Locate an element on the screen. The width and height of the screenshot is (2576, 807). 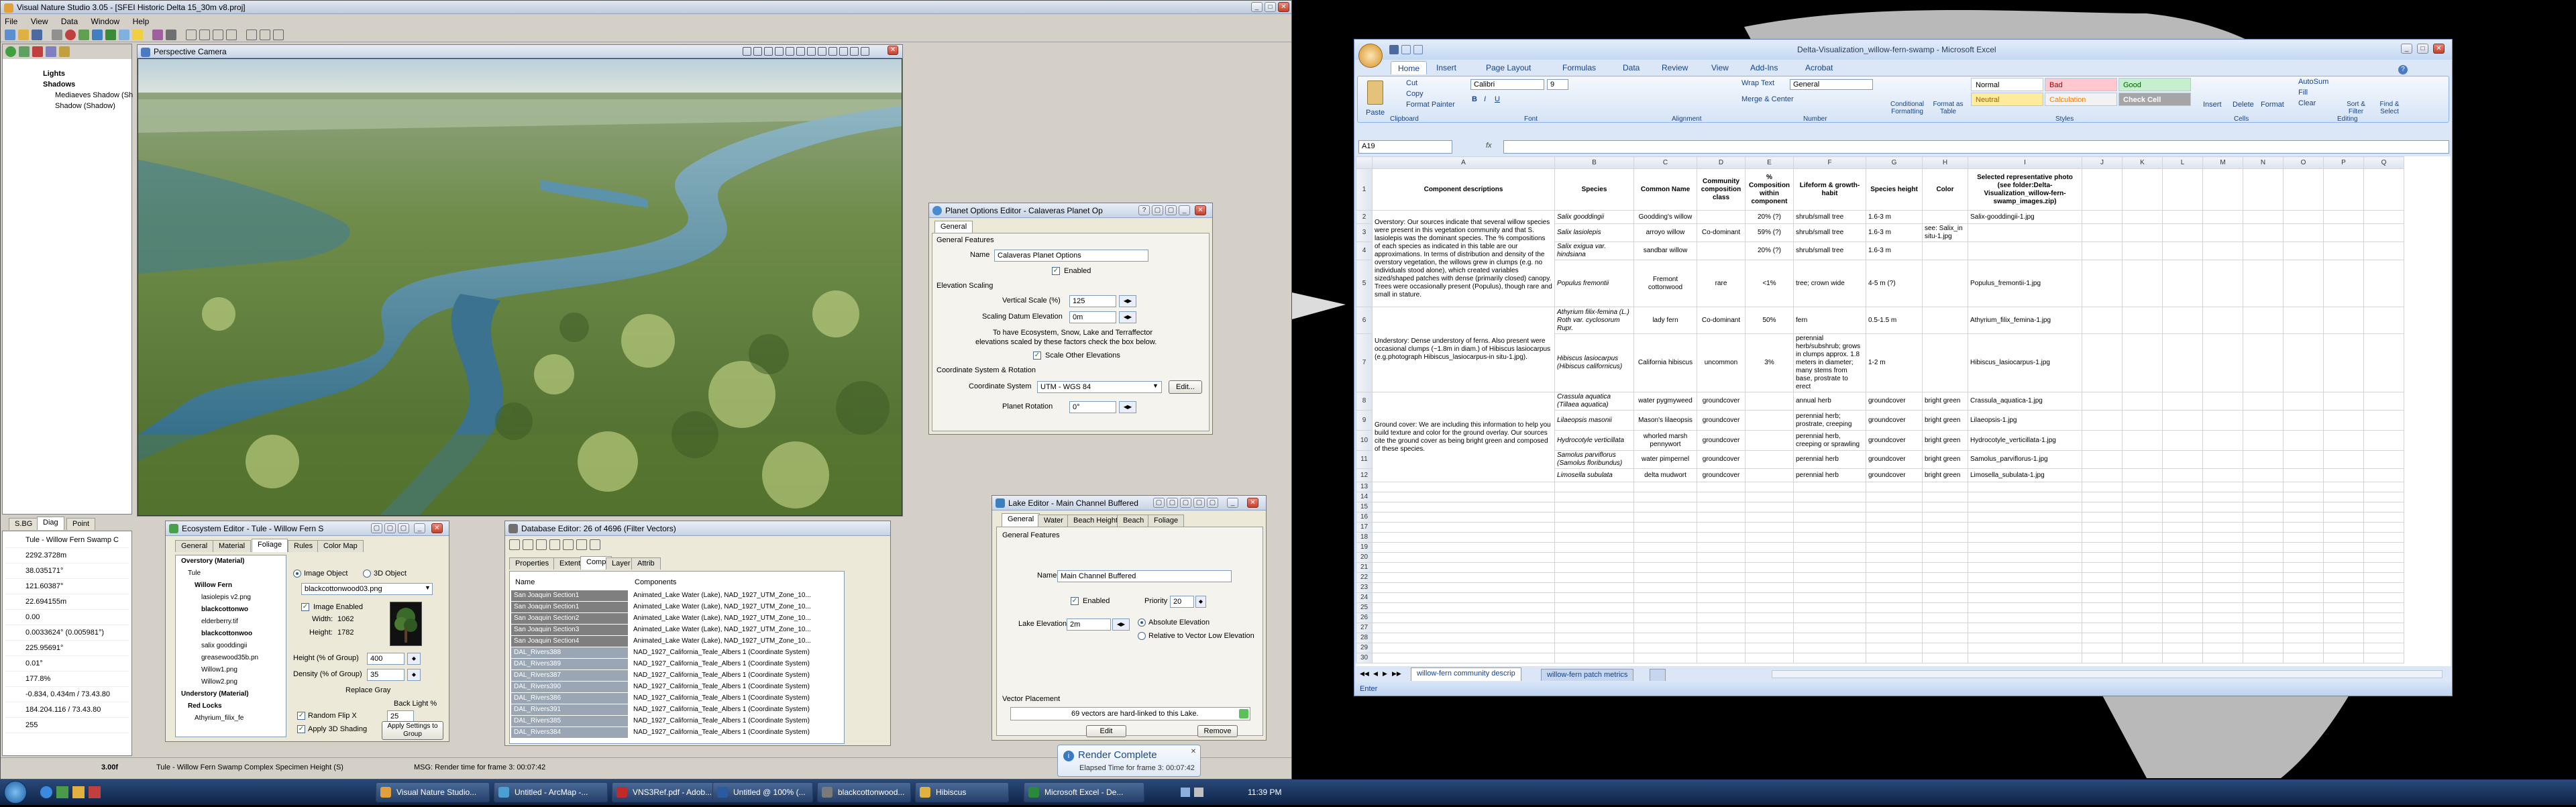
data-cell: perennial herb, creeping or sprawling is located at coordinates (1829, 440).